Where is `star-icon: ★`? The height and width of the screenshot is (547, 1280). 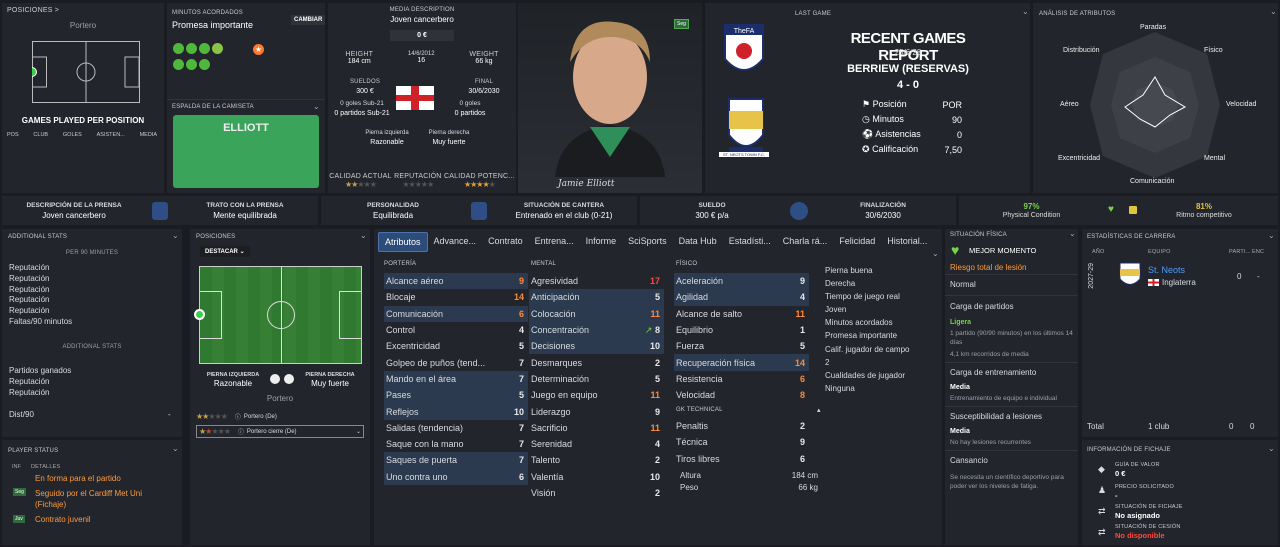
star-icon: ★ is located at coordinates (258, 49).